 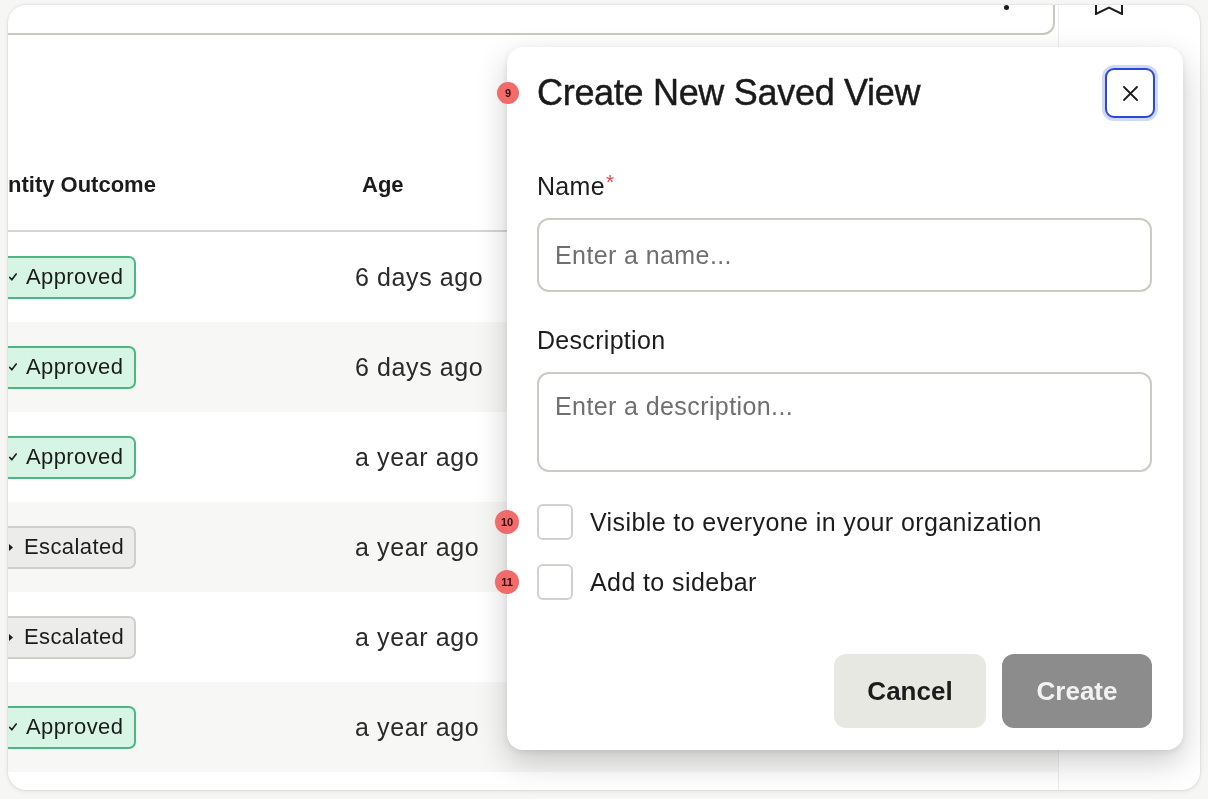 I want to click on column-header: ntity Outcome, so click(x=82, y=185).